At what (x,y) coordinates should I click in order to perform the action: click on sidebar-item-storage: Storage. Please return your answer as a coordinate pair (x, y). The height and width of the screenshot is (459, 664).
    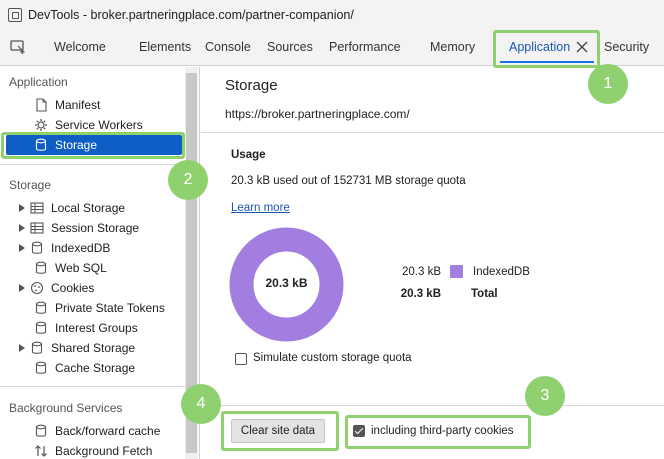
    Looking at the image, I should click on (94, 145).